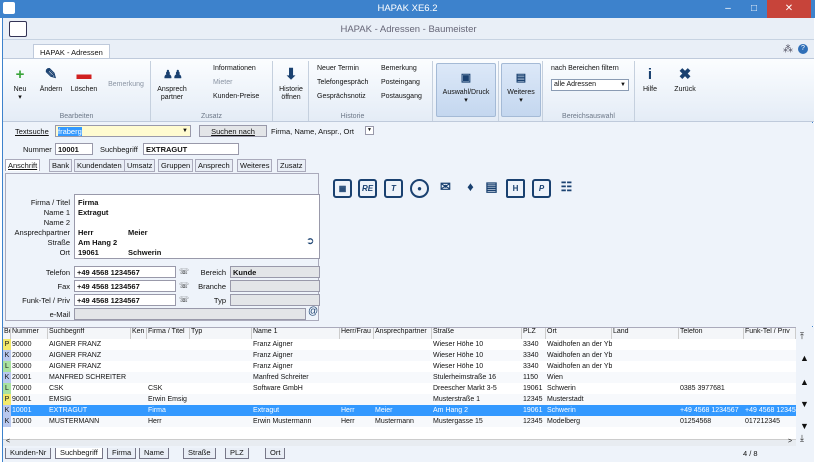 This screenshot has width=815, height=462. What do you see at coordinates (802, 336) in the screenshot?
I see `first-record-icon: ⤒` at bounding box center [802, 336].